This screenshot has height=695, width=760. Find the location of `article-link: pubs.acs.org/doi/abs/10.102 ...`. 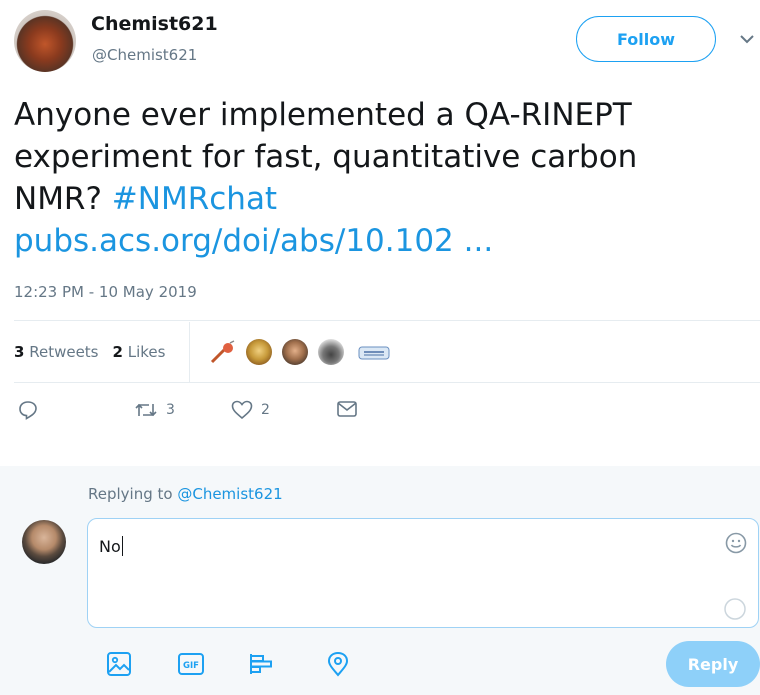

article-link: pubs.acs.org/doi/abs/10.102 ... is located at coordinates (374, 241).